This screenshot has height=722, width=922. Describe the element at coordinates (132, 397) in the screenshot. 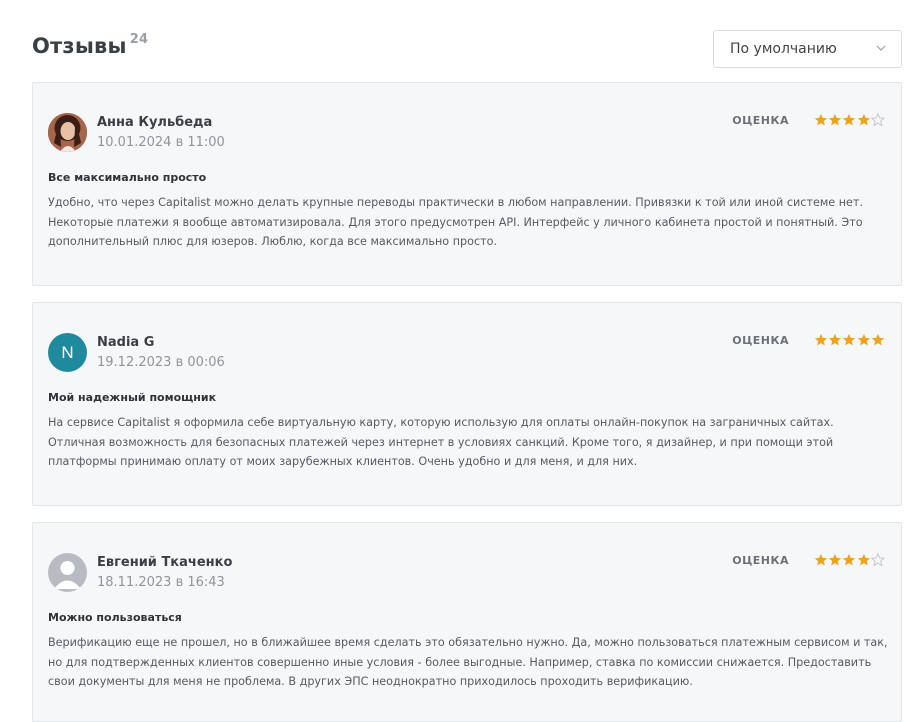

I see `review-title: Мой надежный помощник` at that location.